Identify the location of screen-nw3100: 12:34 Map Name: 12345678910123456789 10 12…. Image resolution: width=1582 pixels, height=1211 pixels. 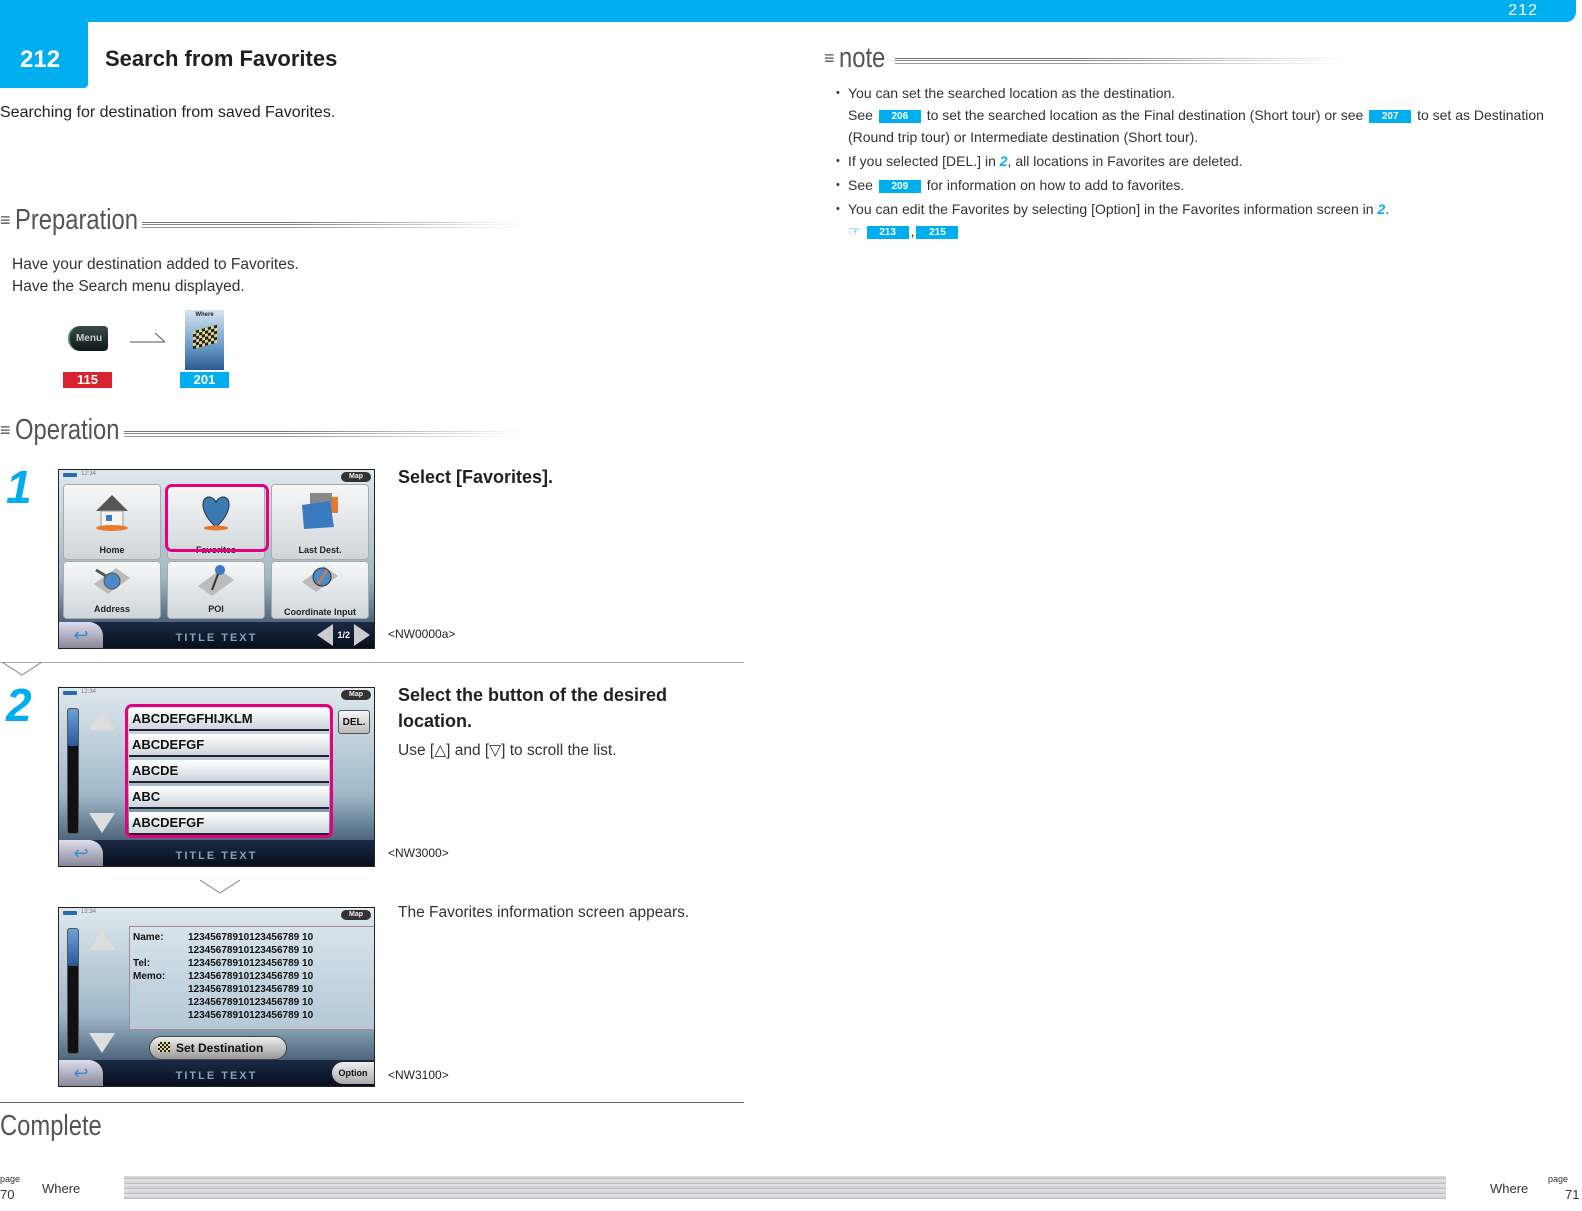
(216, 997).